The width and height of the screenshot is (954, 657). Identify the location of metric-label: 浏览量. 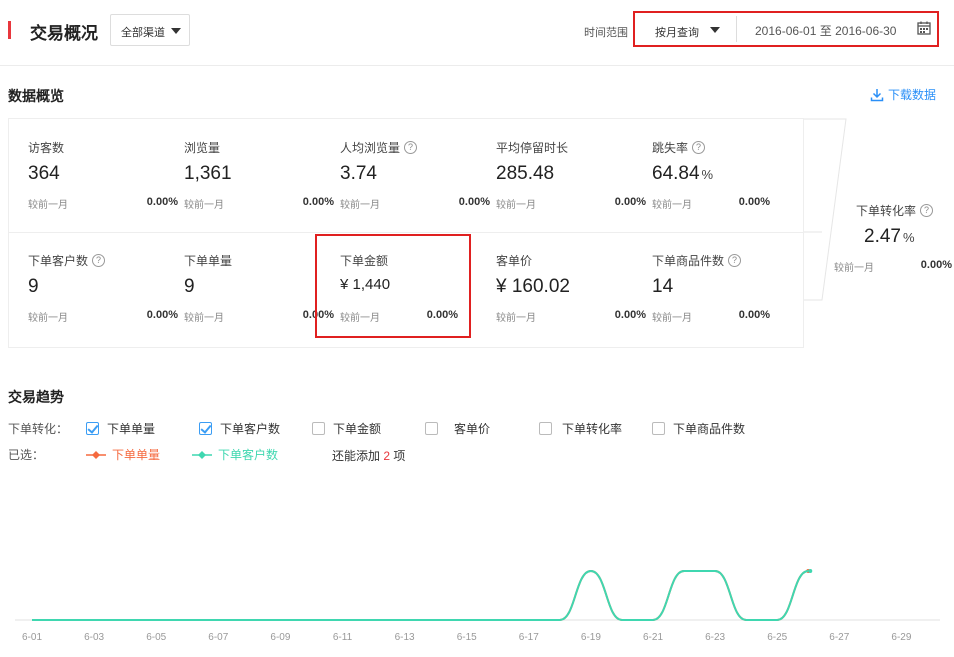
(202, 147).